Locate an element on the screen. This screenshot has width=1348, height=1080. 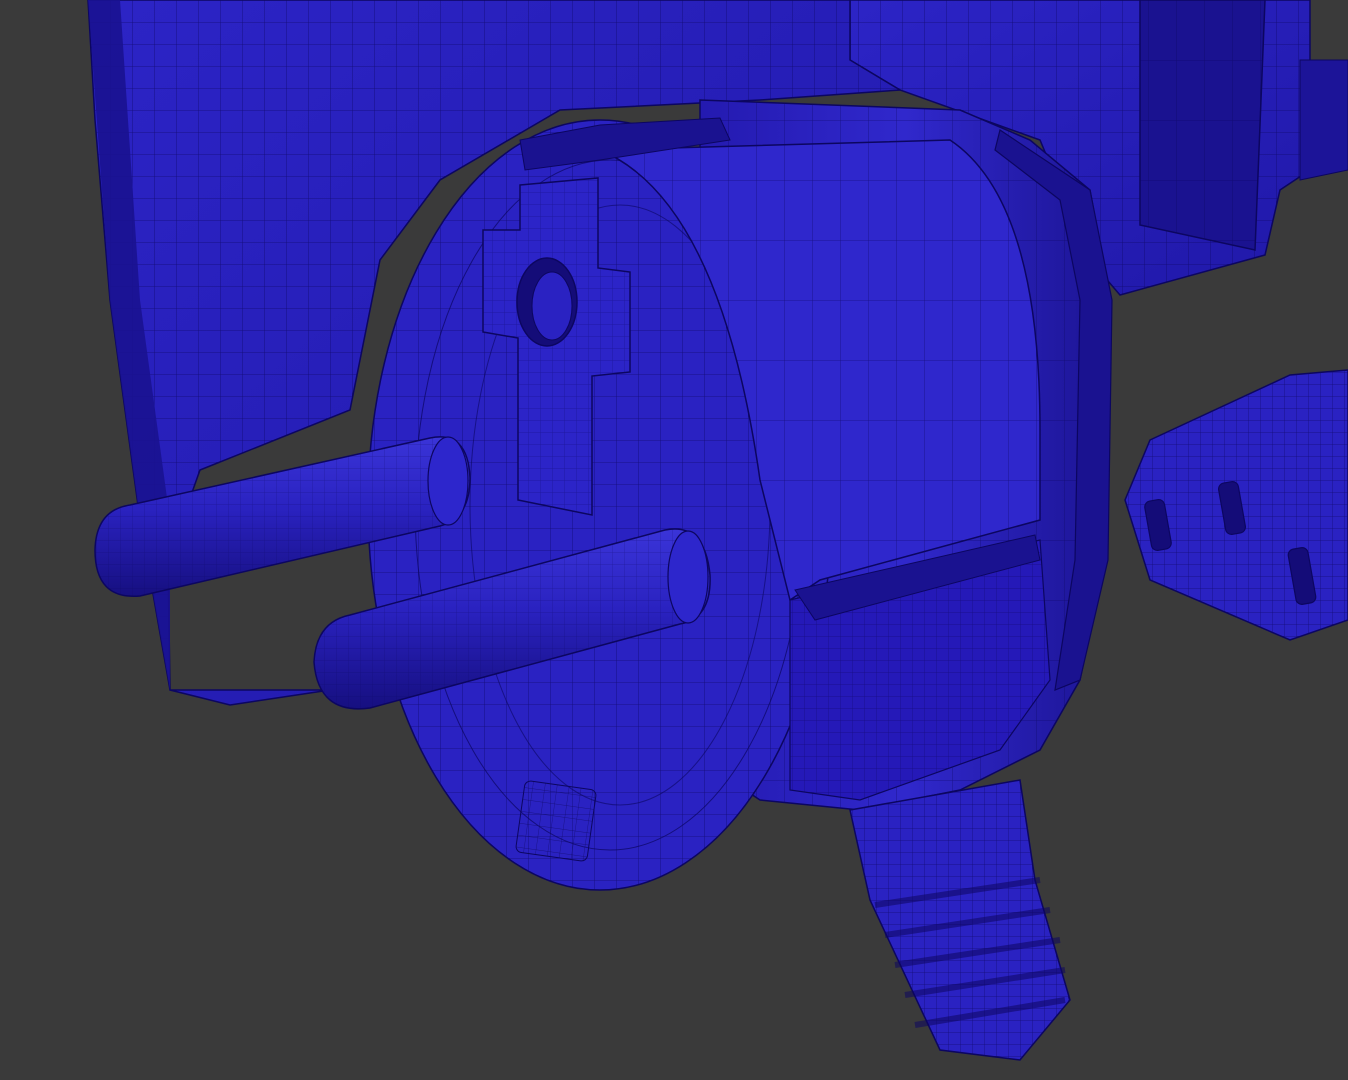
iec-connector is located at coordinates (1236, 505).